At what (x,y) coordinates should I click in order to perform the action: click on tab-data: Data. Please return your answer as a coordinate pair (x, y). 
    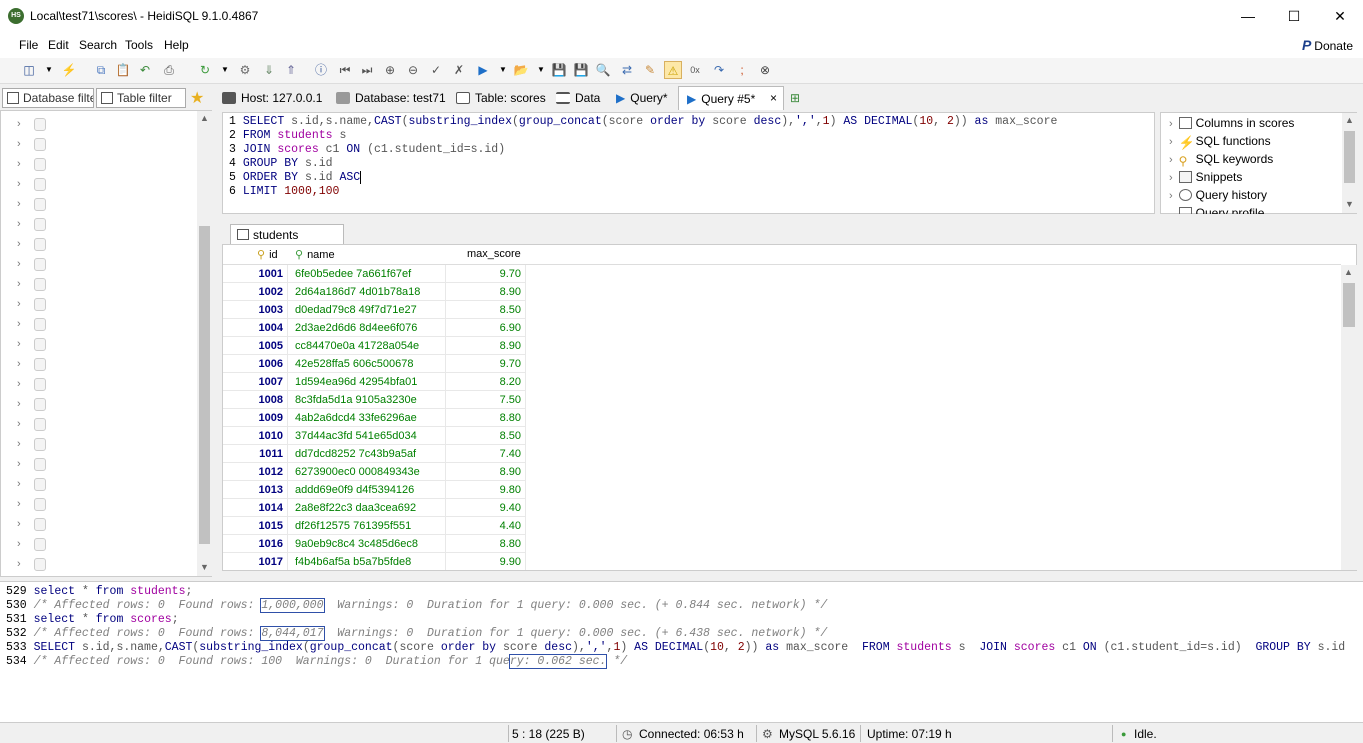
    Looking at the image, I should click on (578, 98).